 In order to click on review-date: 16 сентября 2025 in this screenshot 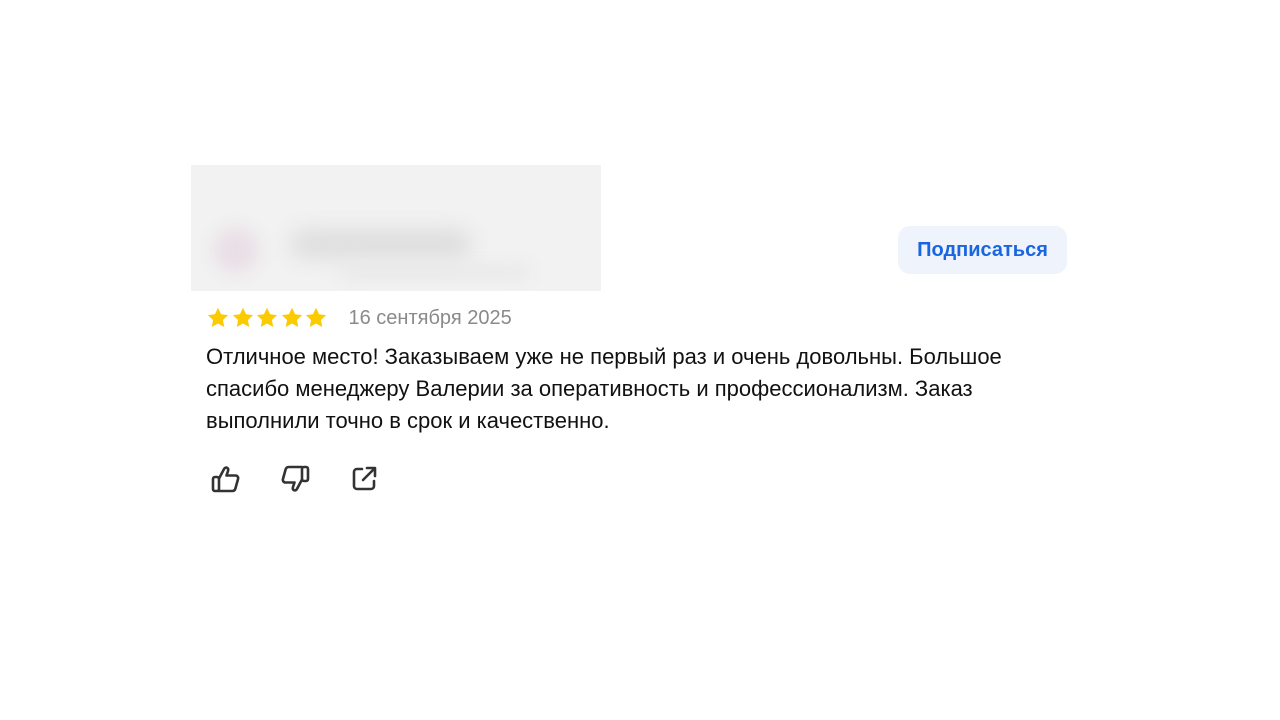, I will do `click(430, 317)`.